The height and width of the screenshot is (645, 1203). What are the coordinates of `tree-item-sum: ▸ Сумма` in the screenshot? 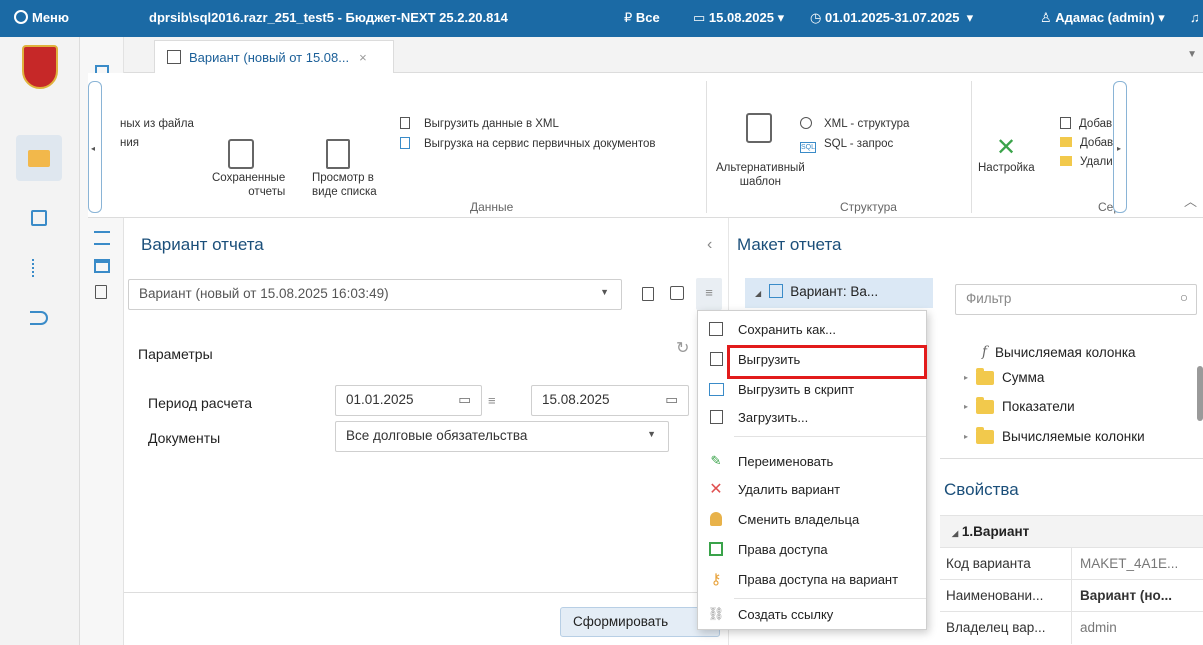 It's located at (1004, 376).